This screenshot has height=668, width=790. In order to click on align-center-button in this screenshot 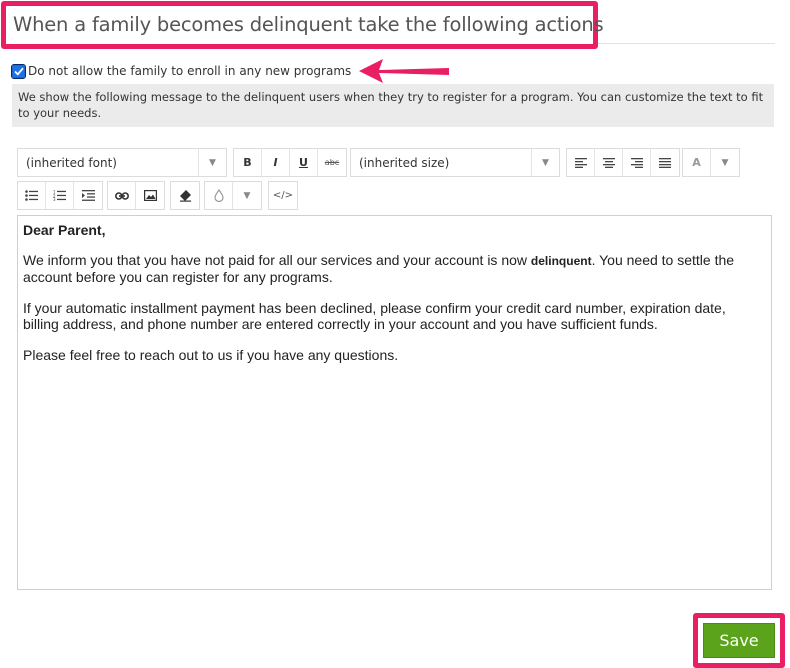, I will do `click(609, 162)`.